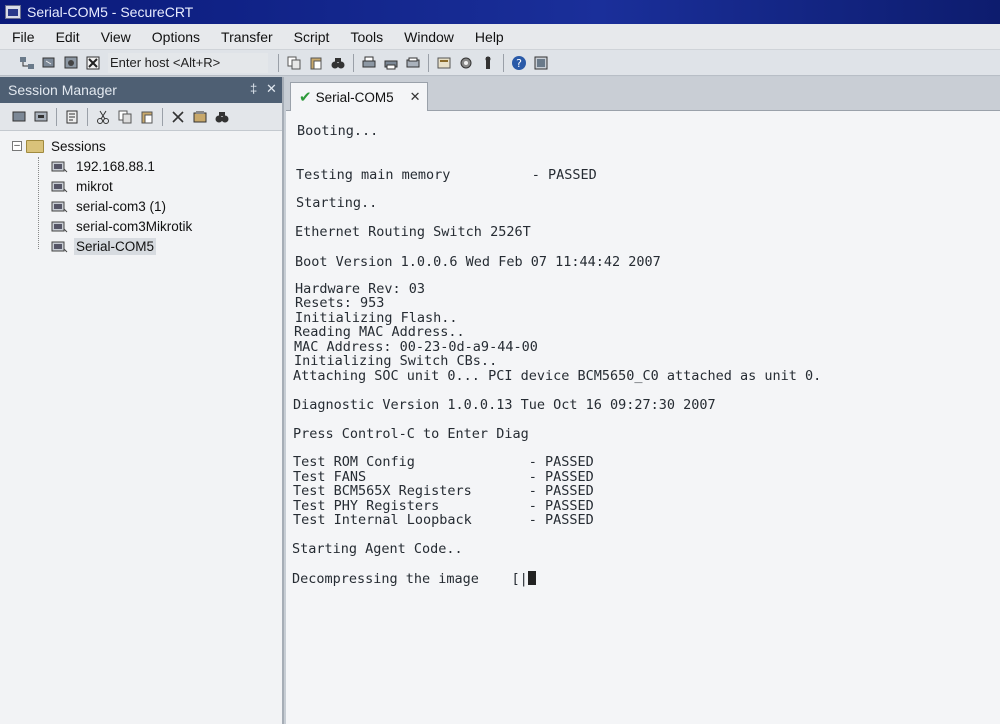 This screenshot has width=1000, height=724. I want to click on terminal-line: Starting.., so click(337, 203).